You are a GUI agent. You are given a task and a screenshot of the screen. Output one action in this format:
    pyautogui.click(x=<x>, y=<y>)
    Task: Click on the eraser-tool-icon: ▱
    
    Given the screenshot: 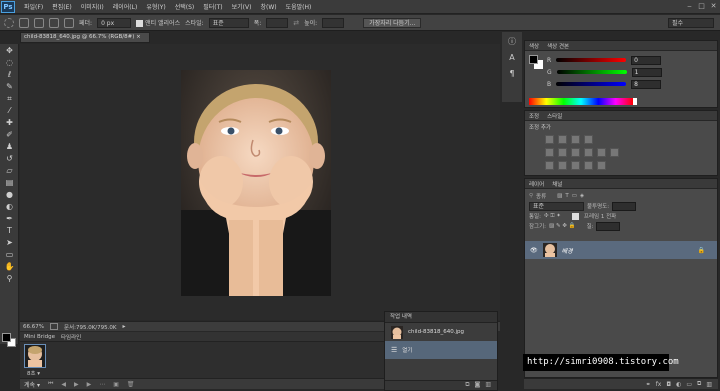 What is the action you would take?
    pyautogui.click(x=9, y=171)
    